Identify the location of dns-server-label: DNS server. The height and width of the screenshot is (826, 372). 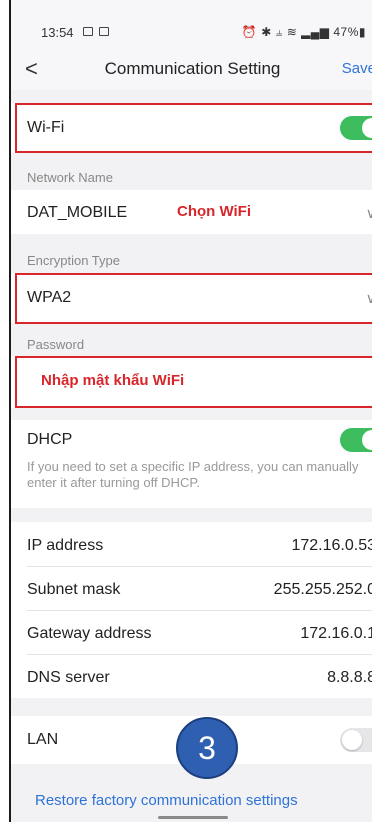
(68, 677).